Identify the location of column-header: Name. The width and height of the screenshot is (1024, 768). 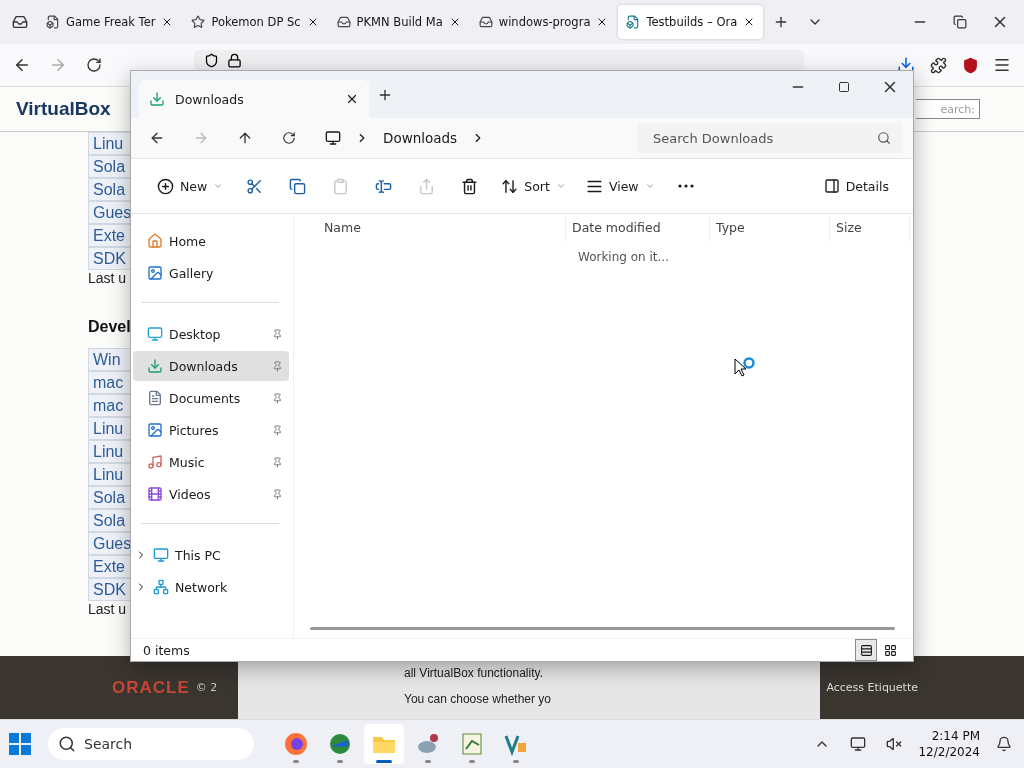
(442, 228).